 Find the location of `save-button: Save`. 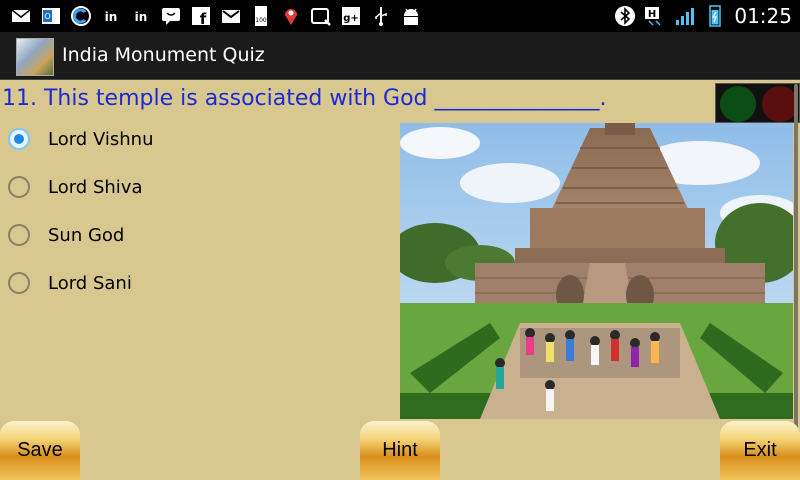

save-button: Save is located at coordinates (40, 450).